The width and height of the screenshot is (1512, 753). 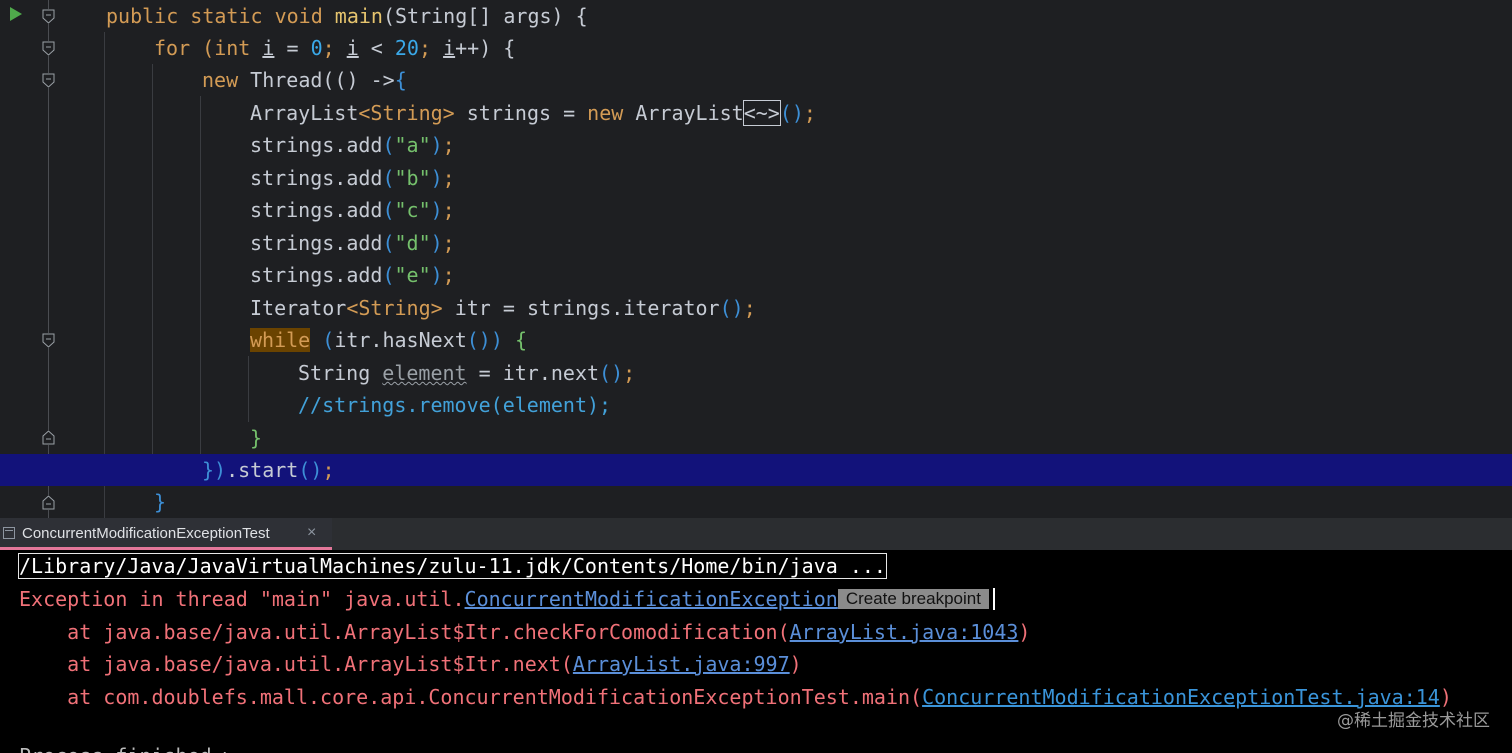 What do you see at coordinates (286, 80) in the screenshot?
I see `code-token: Thread` at bounding box center [286, 80].